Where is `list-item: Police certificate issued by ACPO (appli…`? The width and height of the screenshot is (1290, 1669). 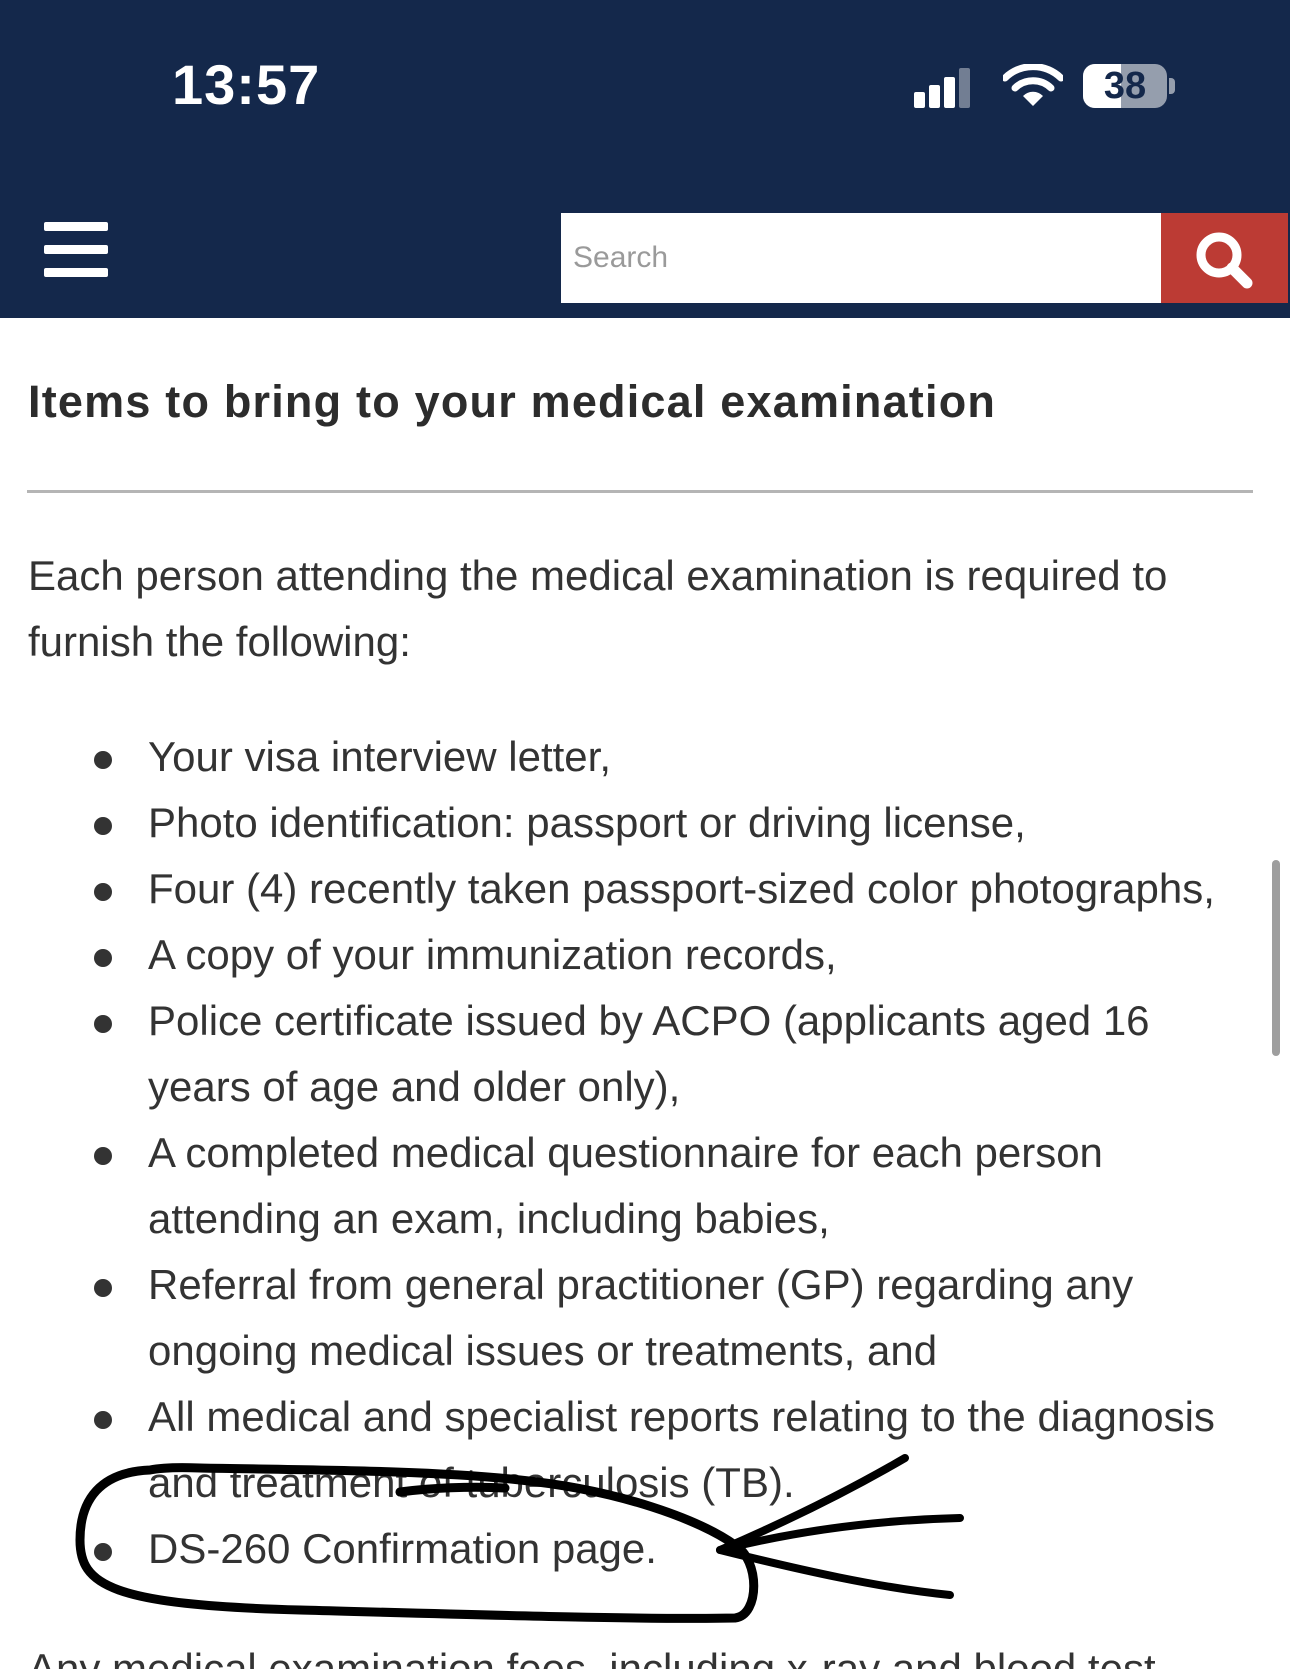 list-item: Police certificate issued by ACPO (appli… is located at coordinates (629, 1054).